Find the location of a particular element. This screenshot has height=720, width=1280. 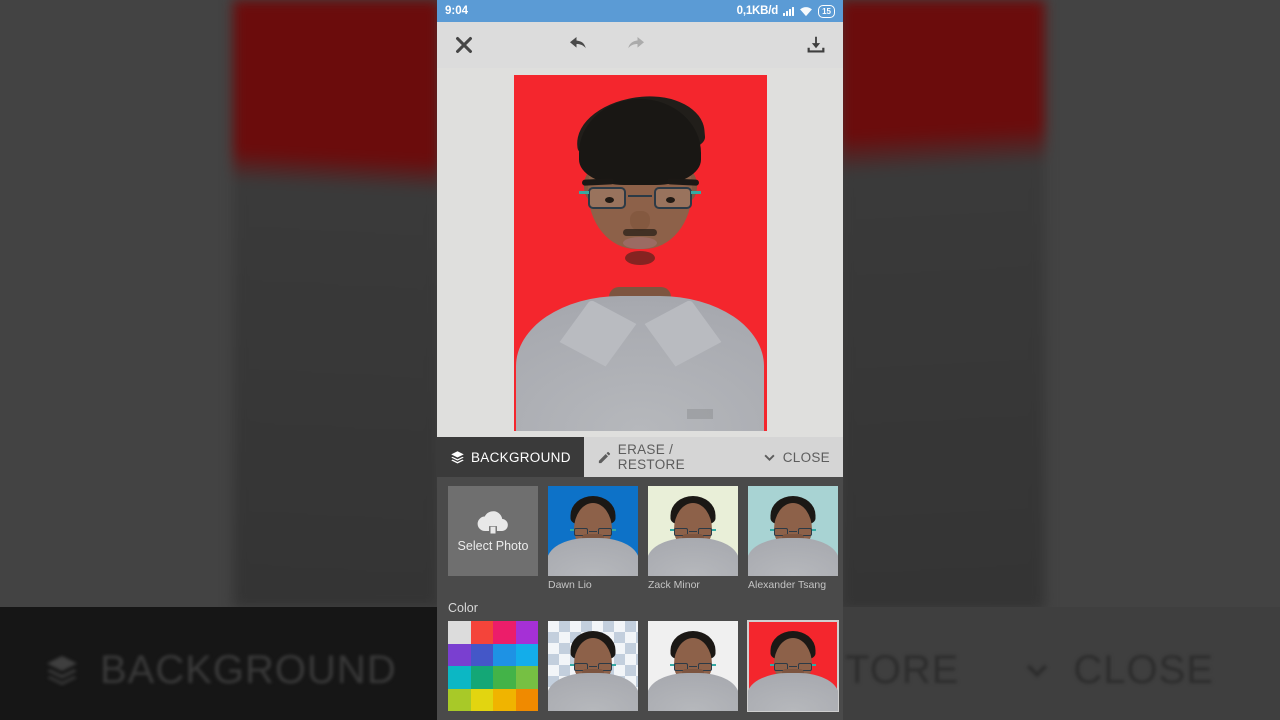

photo-preset-1: Zack Minor is located at coordinates (693, 538).